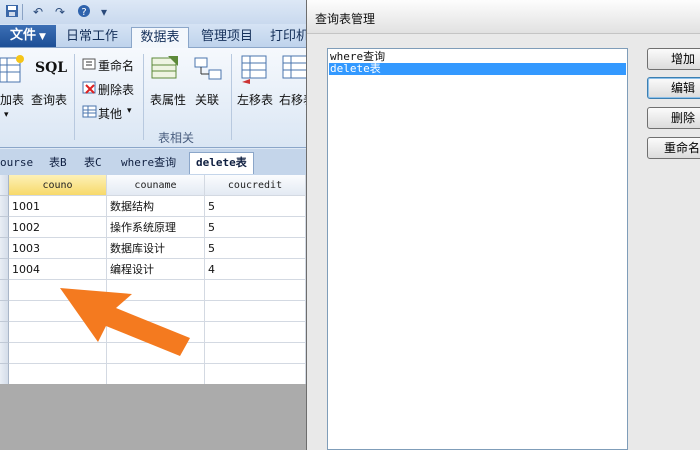 This screenshot has height=450, width=700. I want to click on redo-icon: ↷, so click(60, 12).